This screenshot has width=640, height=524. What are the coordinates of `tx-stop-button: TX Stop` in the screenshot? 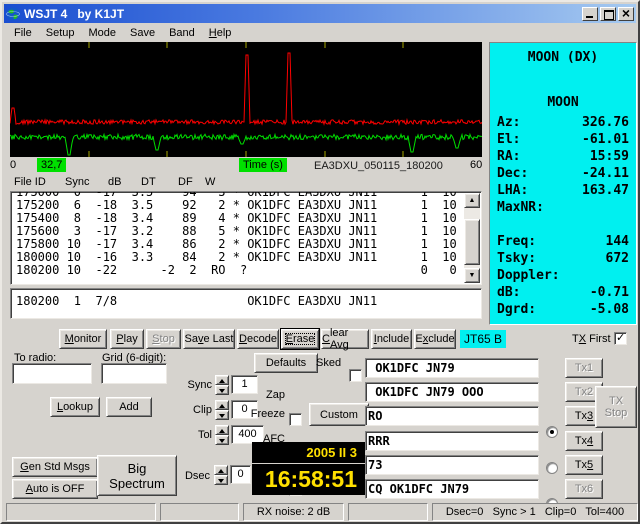 It's located at (616, 407).